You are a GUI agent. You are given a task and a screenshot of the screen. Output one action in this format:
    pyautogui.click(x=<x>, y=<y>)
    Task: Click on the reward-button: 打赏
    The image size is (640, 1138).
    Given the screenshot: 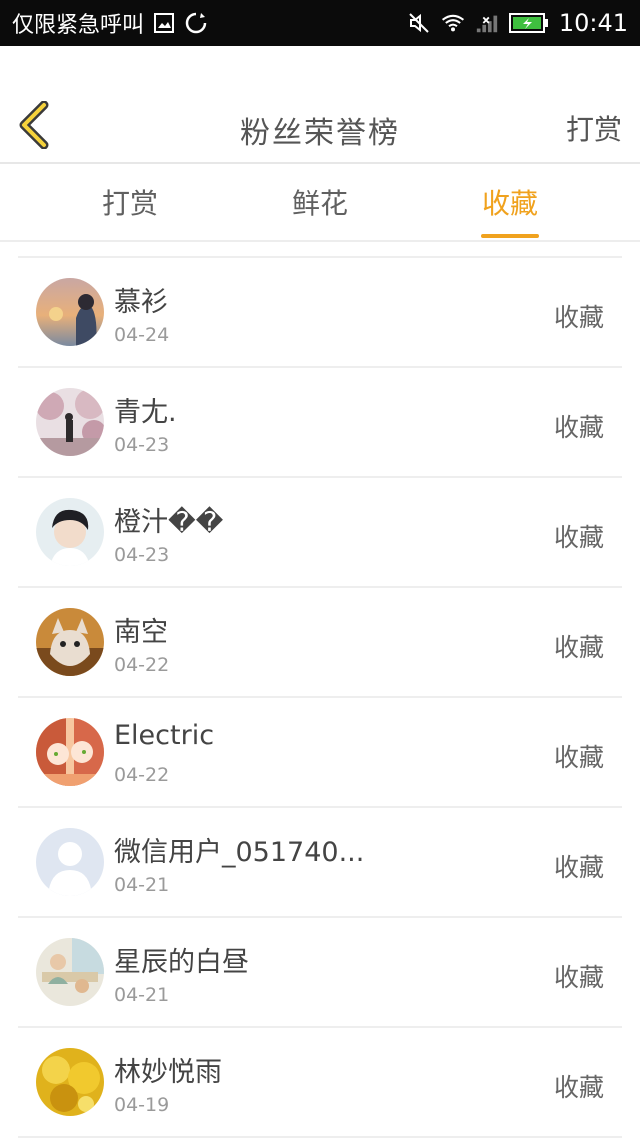 What is the action you would take?
    pyautogui.click(x=594, y=128)
    